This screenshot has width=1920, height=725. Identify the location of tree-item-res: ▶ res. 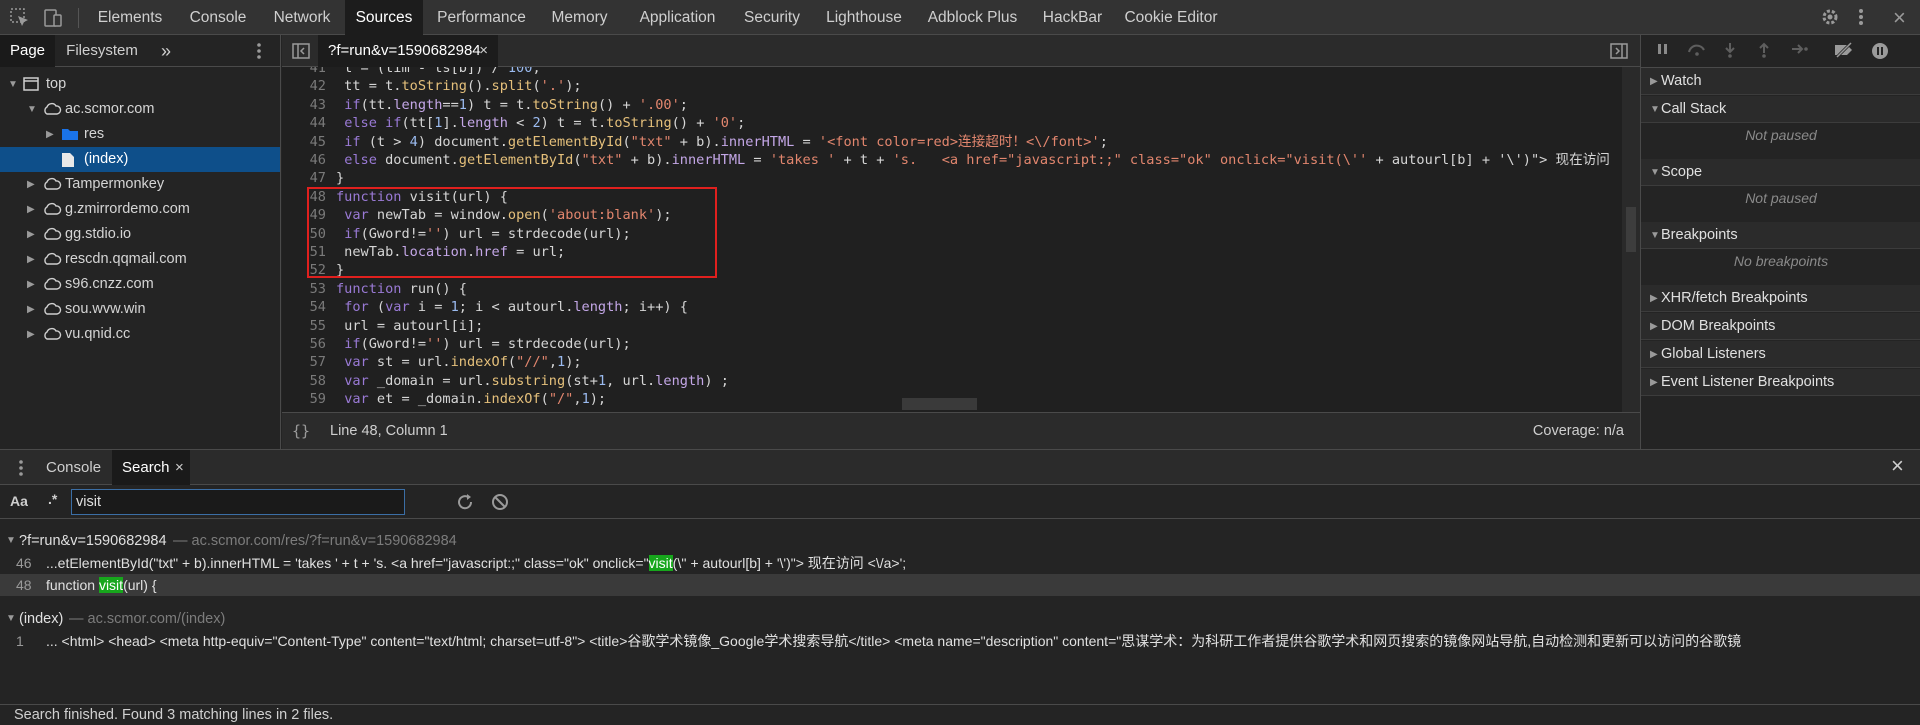
(140, 134).